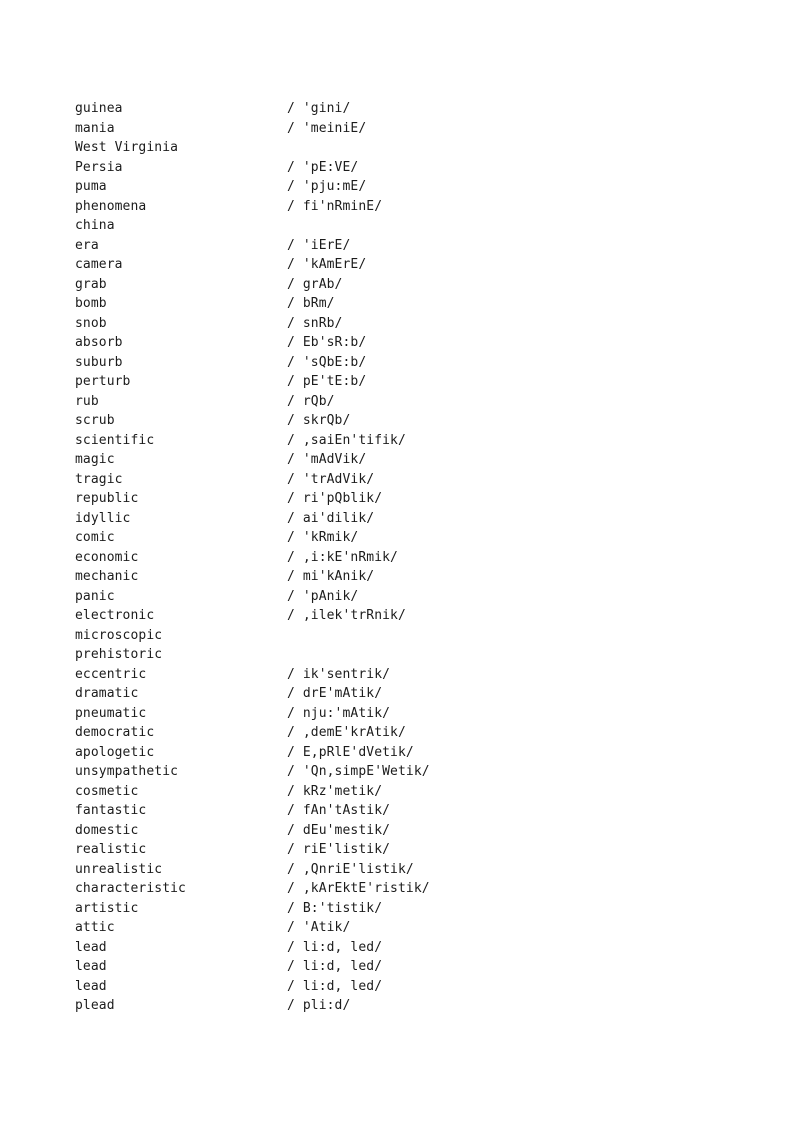  Describe the element at coordinates (319, 108) in the screenshot. I see `entry-phonetic-transcription: / 'gini/` at that location.